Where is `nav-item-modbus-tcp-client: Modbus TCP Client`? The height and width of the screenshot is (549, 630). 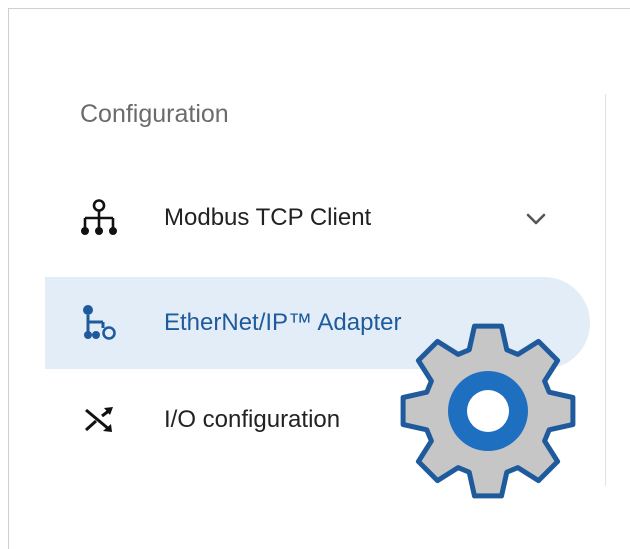
nav-item-modbus-tcp-client: Modbus TCP Client is located at coordinates (317, 218).